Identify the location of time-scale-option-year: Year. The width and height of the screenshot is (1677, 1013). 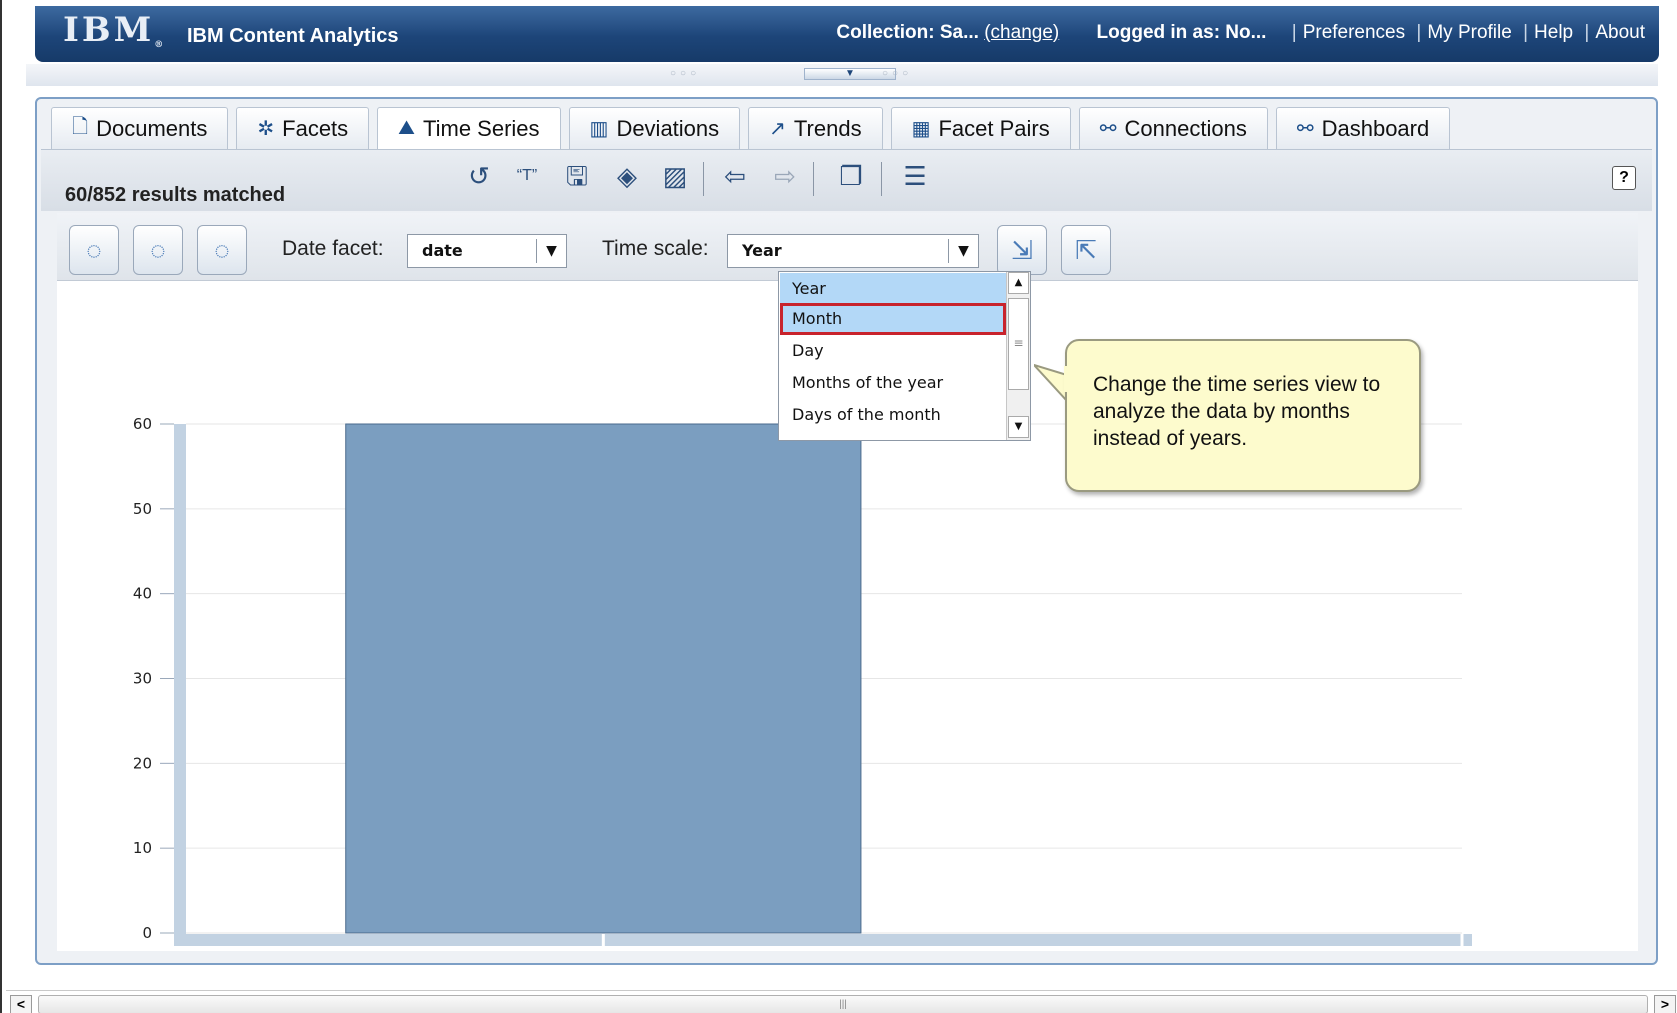
(893, 289).